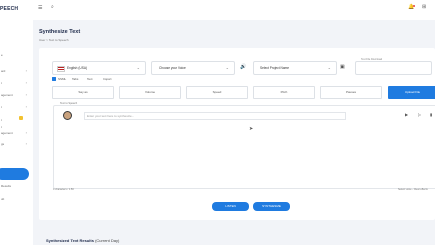  Describe the element at coordinates (16, 71) in the screenshot. I see `sidebar-item-dashboard: ard ›` at that location.